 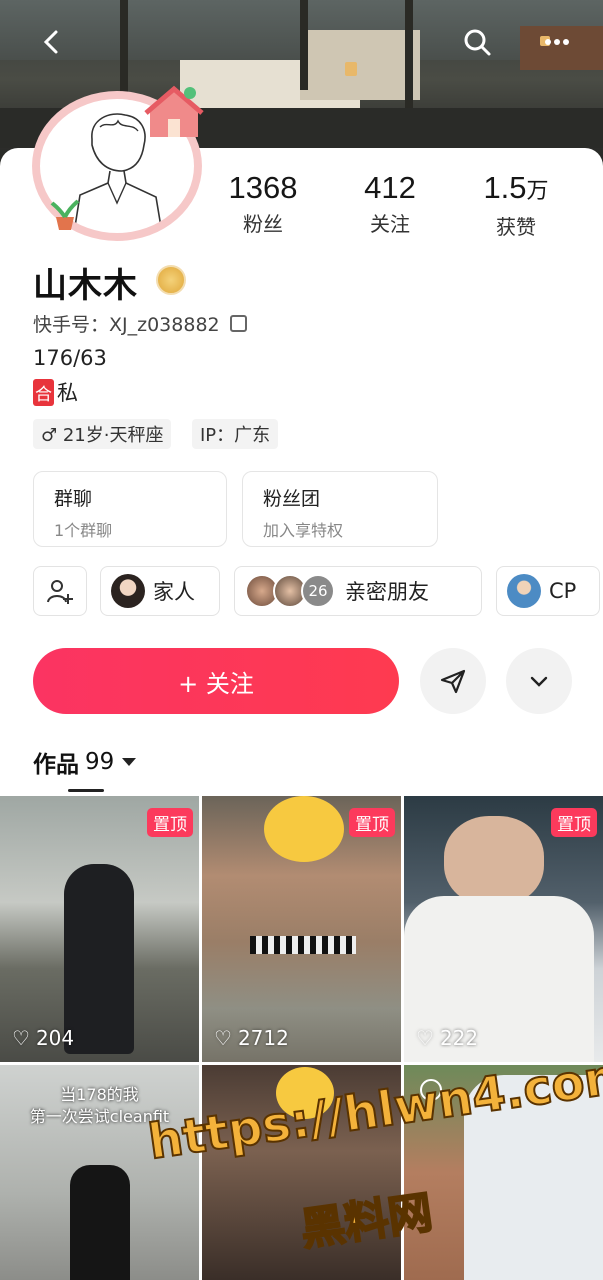 What do you see at coordinates (70, 358) in the screenshot?
I see `bio-line-1: 176/63` at bounding box center [70, 358].